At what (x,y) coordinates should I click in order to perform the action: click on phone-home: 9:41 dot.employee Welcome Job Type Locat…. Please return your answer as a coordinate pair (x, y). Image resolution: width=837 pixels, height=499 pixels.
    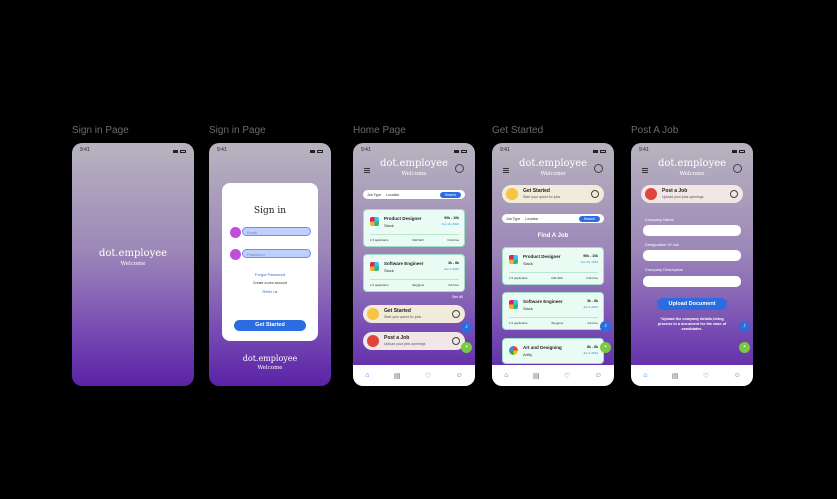
    Looking at the image, I should click on (414, 264).